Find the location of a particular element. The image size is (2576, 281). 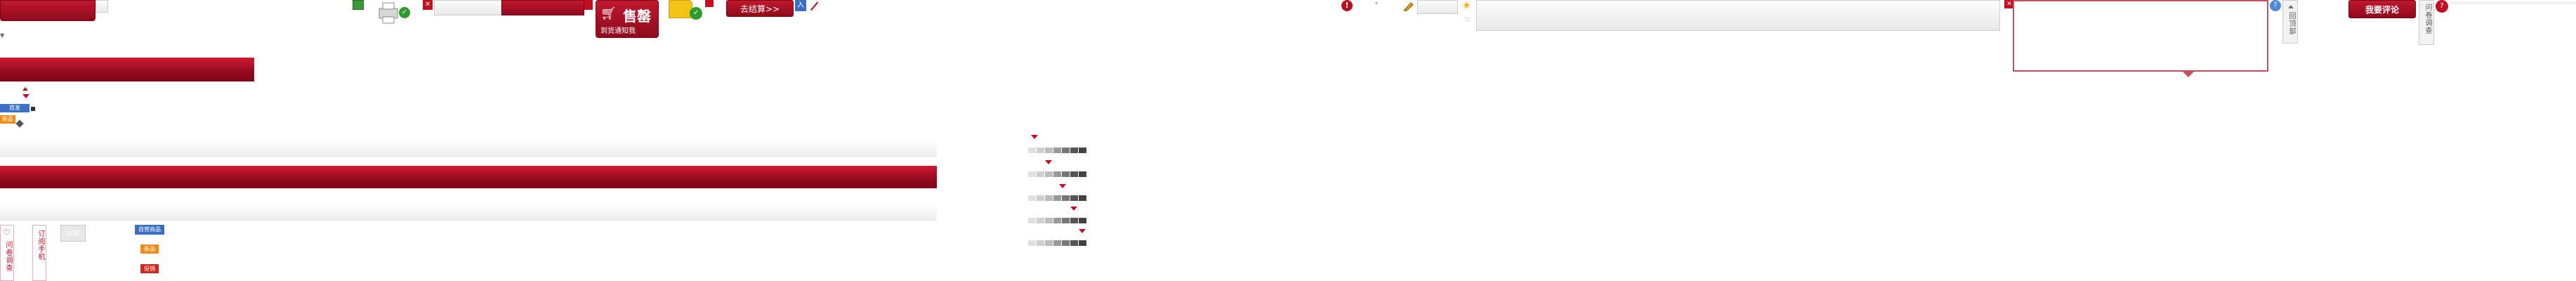

compare-grey-button: 比较 is located at coordinates (73, 234).